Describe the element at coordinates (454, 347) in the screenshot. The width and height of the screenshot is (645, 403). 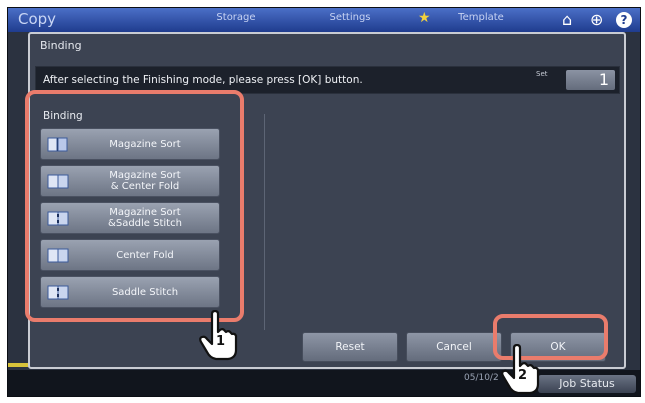
I see `cancel-button: Cancel` at that location.